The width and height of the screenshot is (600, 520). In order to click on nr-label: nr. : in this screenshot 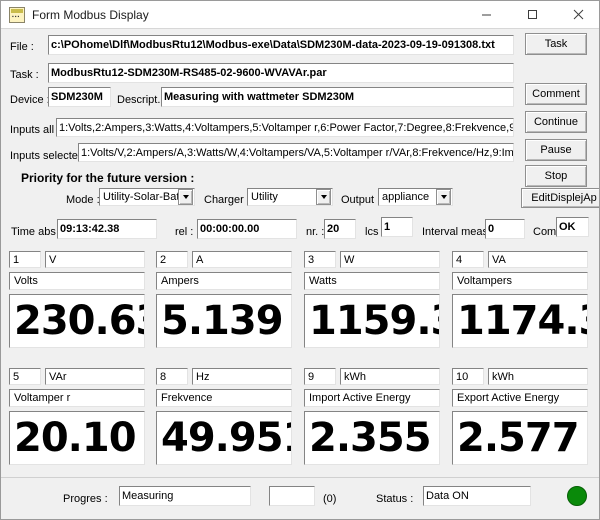, I will do `click(315, 232)`.